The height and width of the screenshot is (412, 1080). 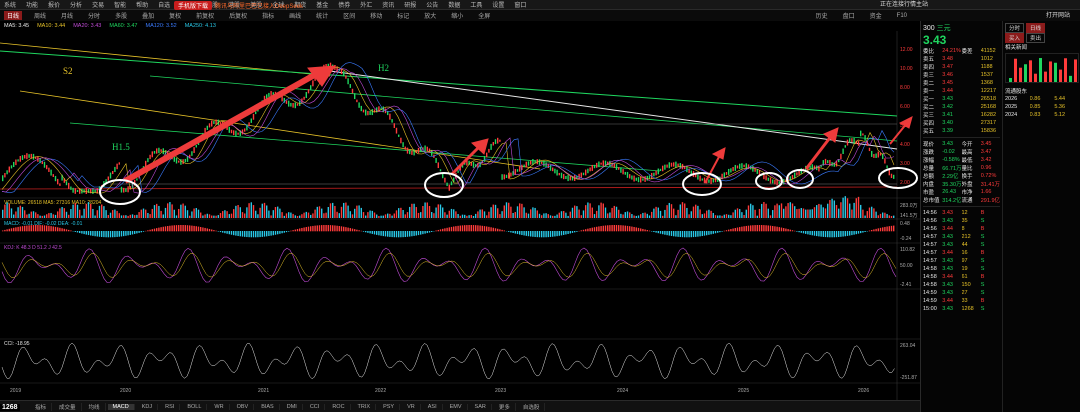 What do you see at coordinates (295, 15) in the screenshot?
I see `toolbar-button: 画线` at bounding box center [295, 15].